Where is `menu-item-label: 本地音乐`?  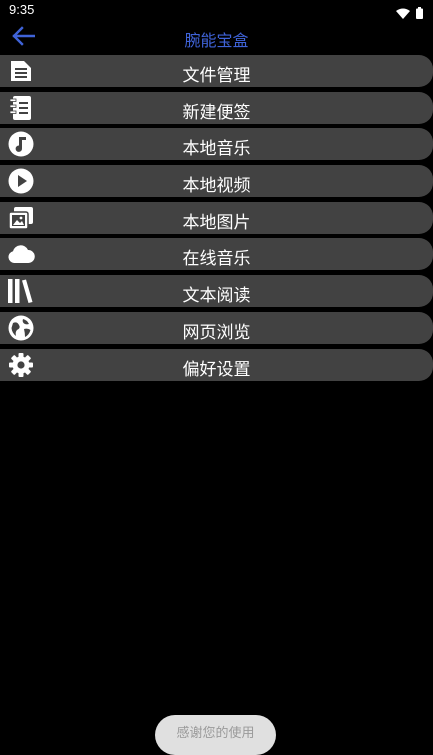
menu-item-label: 本地音乐 is located at coordinates (216, 149).